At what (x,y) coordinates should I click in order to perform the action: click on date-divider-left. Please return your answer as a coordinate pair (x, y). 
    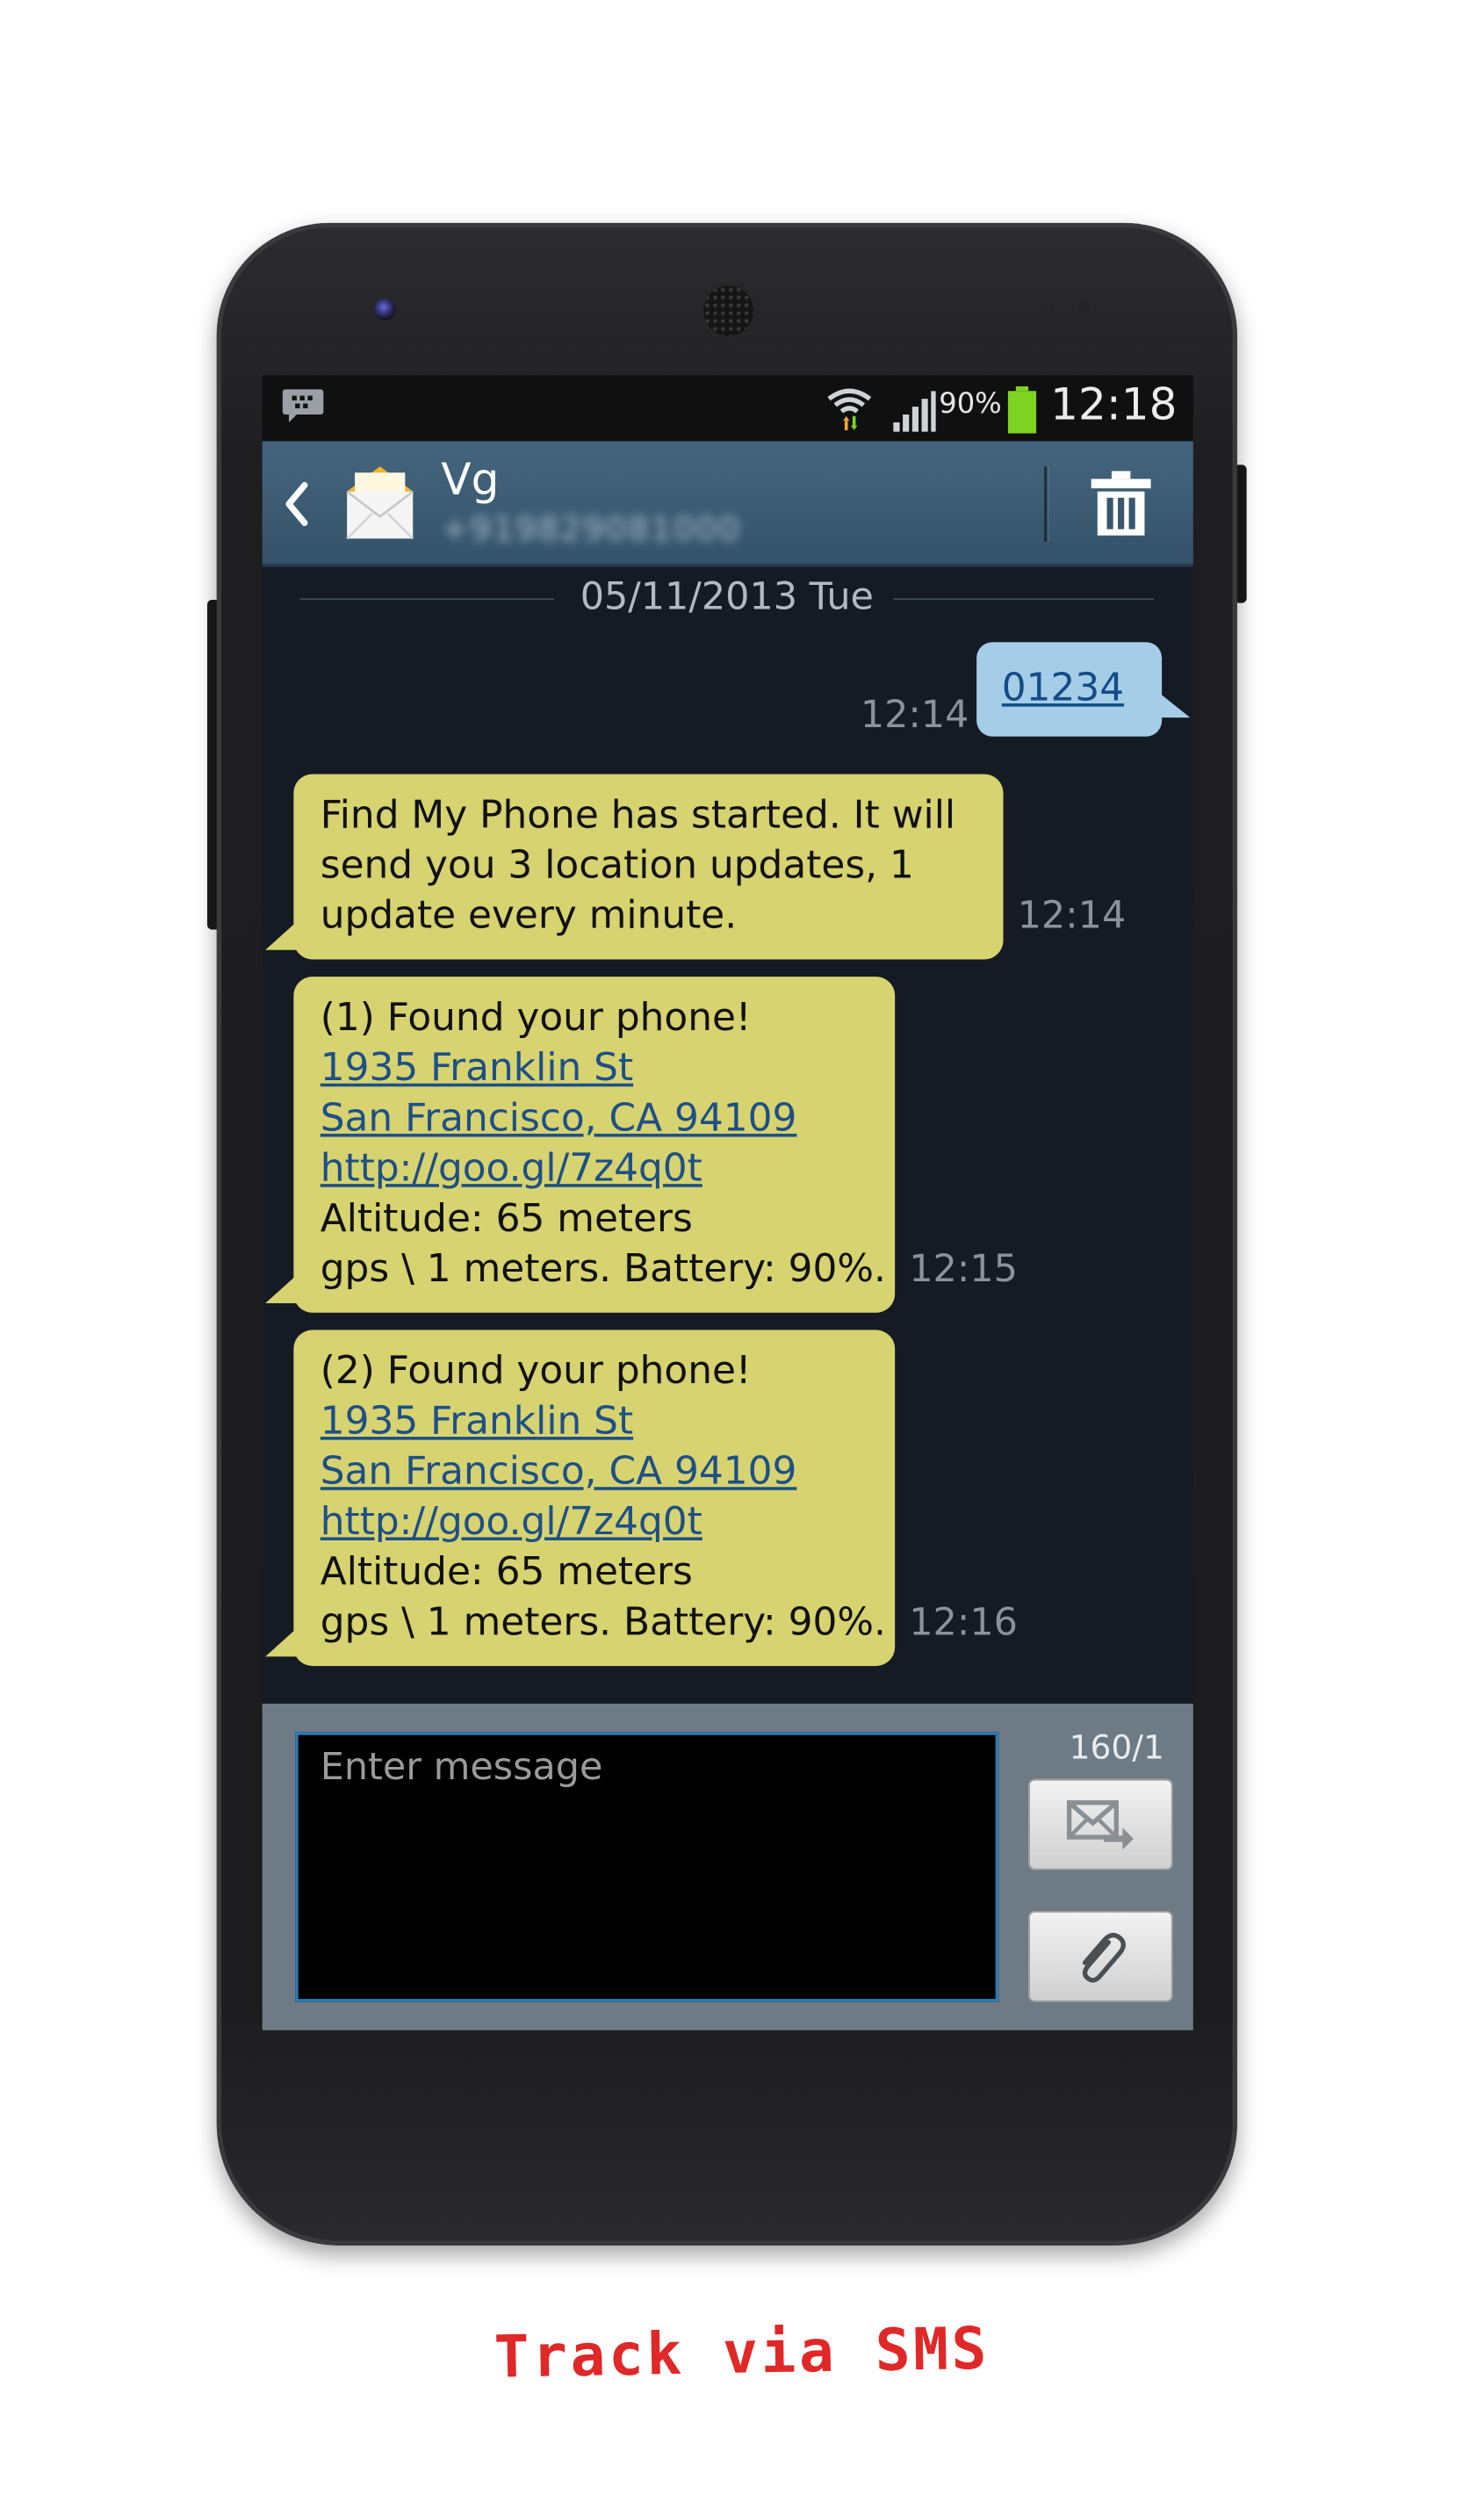
    Looking at the image, I should click on (427, 599).